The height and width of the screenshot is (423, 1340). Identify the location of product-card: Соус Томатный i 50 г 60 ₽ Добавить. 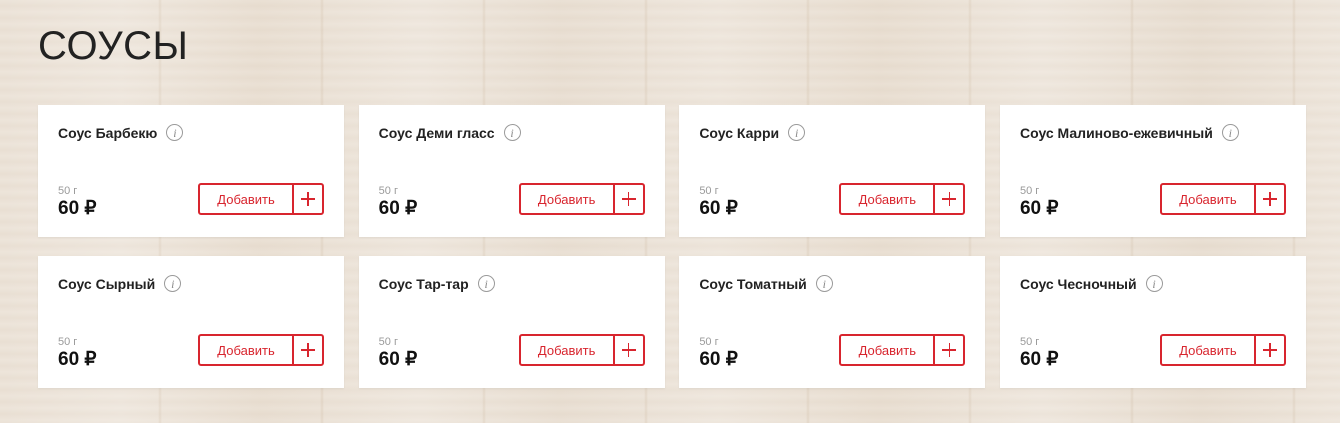
(832, 322).